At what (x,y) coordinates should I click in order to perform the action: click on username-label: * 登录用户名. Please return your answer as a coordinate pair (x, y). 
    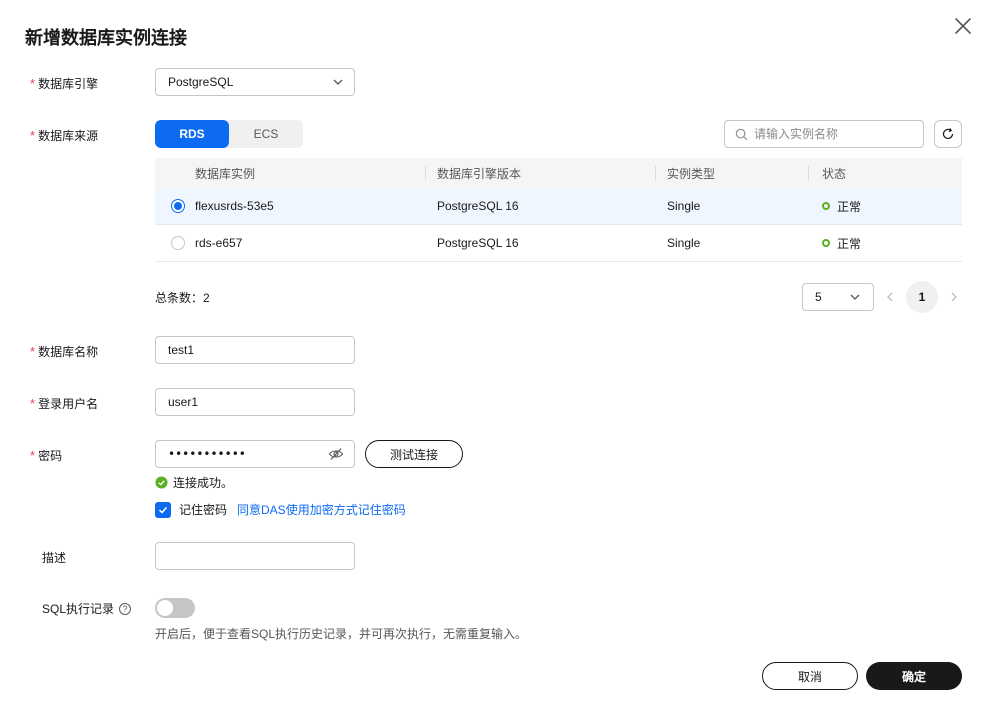
    Looking at the image, I should click on (64, 403).